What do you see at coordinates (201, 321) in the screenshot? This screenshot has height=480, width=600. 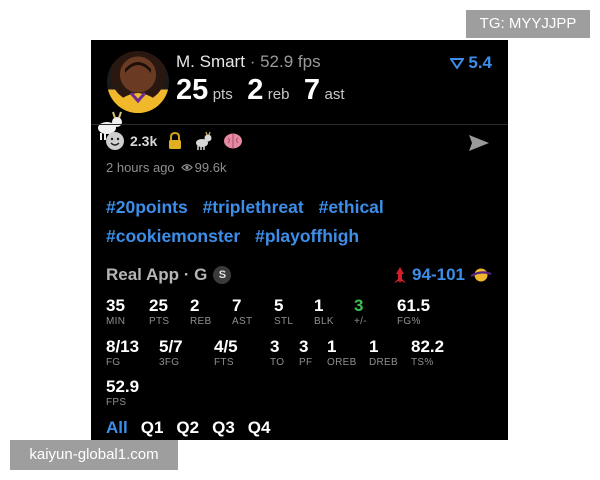 I see `stat-label: REB` at bounding box center [201, 321].